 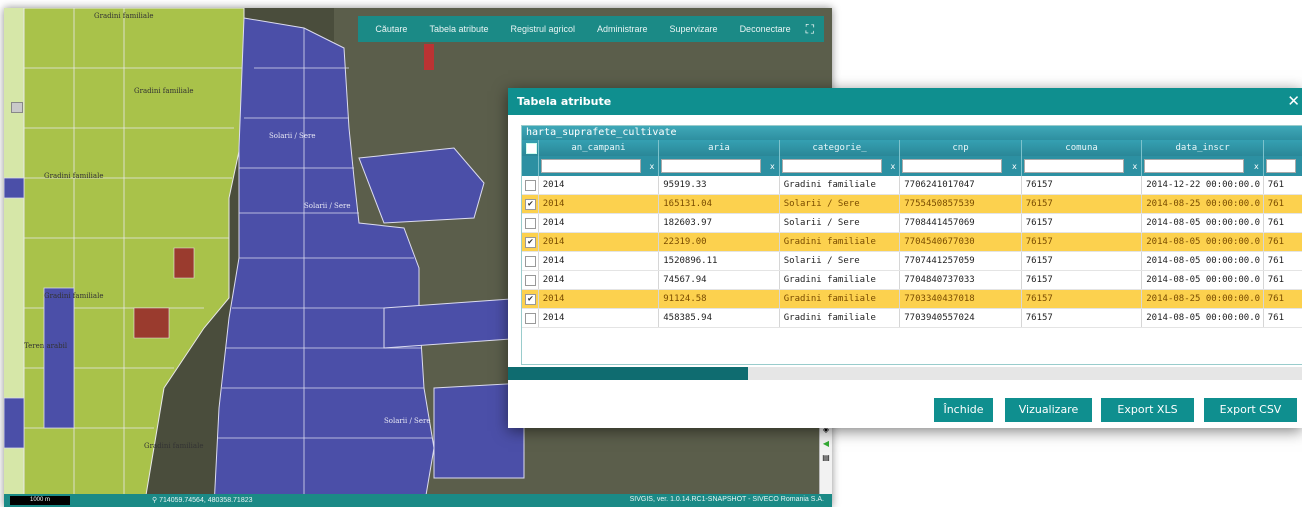 I want to click on export-csv-button: Export CSV, so click(x=1250, y=410).